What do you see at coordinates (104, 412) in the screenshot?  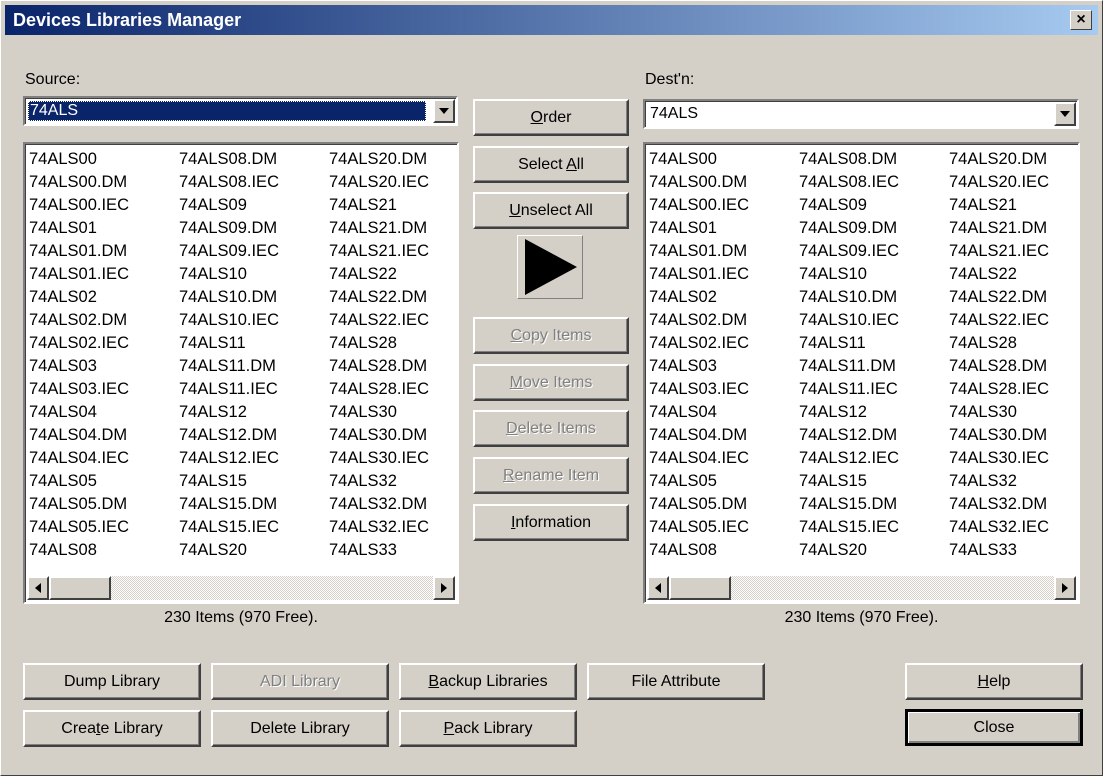 I see `list-item: 74ALS04` at bounding box center [104, 412].